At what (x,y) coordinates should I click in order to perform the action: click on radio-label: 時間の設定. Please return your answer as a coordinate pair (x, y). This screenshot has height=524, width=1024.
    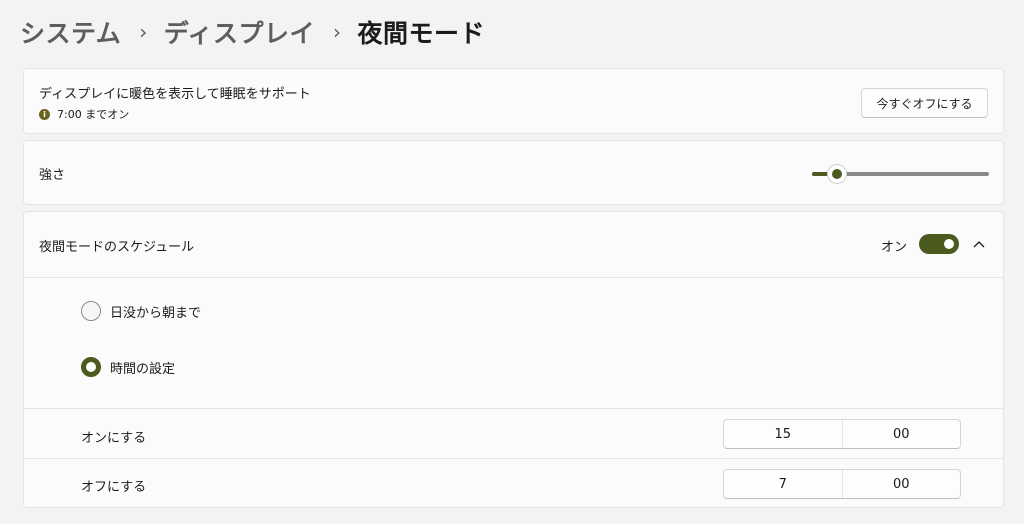
    Looking at the image, I should click on (143, 369).